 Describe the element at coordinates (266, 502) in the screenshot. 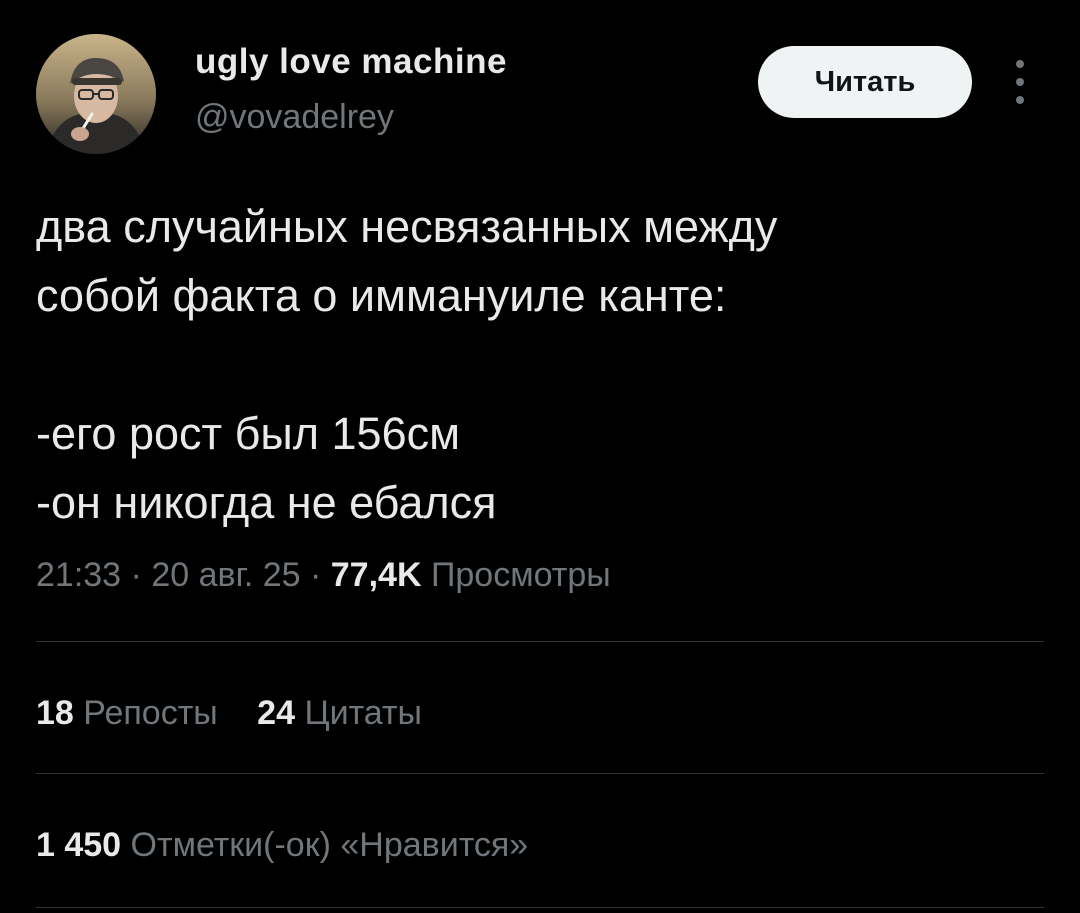

I see `tweet-text-line: -он никогда не ебался` at that location.